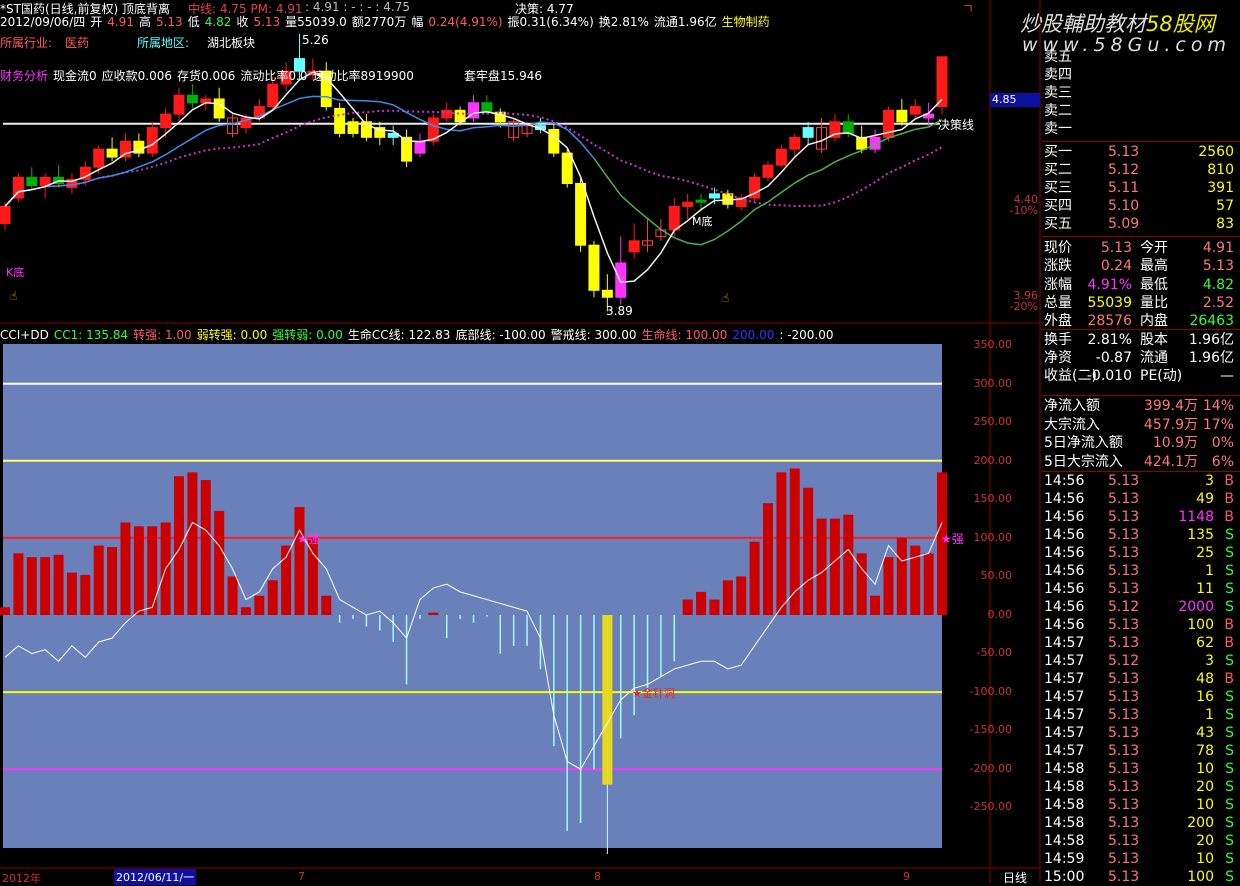 The width and height of the screenshot is (1240, 886). I want to click on quote-row: 外盘 28576 内盘 26463, so click(1140, 321).